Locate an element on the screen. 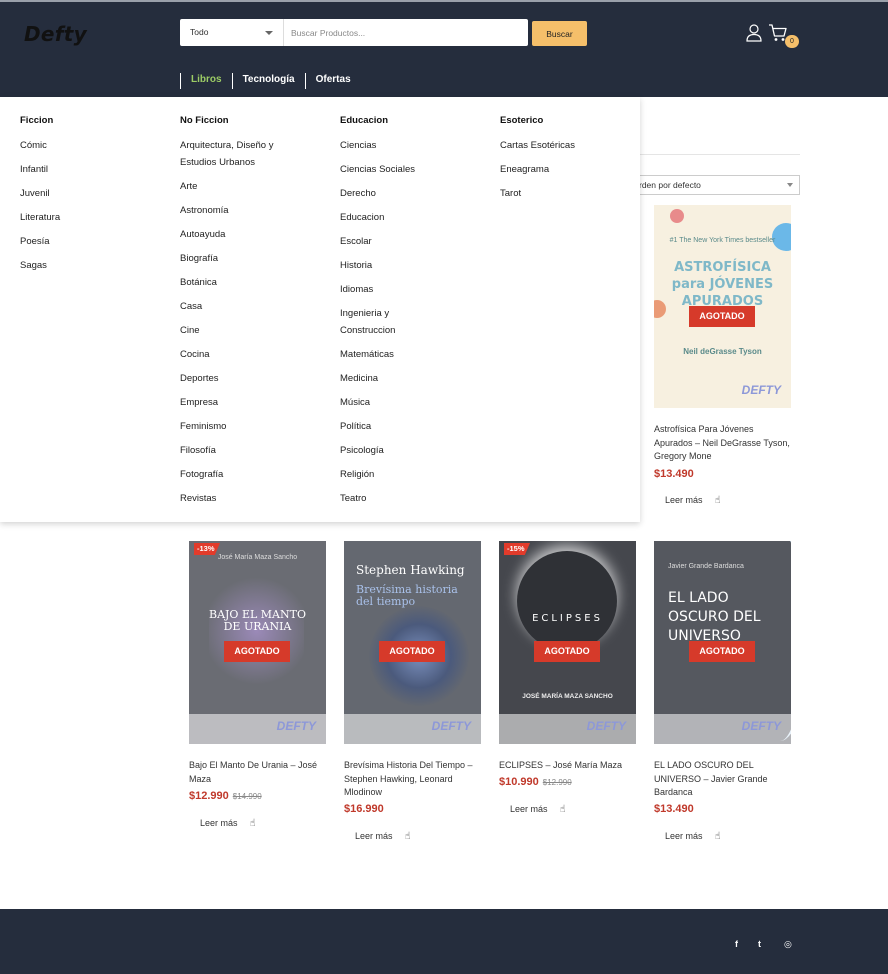 The height and width of the screenshot is (974, 888). product-price: $10.990 $12.990 is located at coordinates (535, 782).